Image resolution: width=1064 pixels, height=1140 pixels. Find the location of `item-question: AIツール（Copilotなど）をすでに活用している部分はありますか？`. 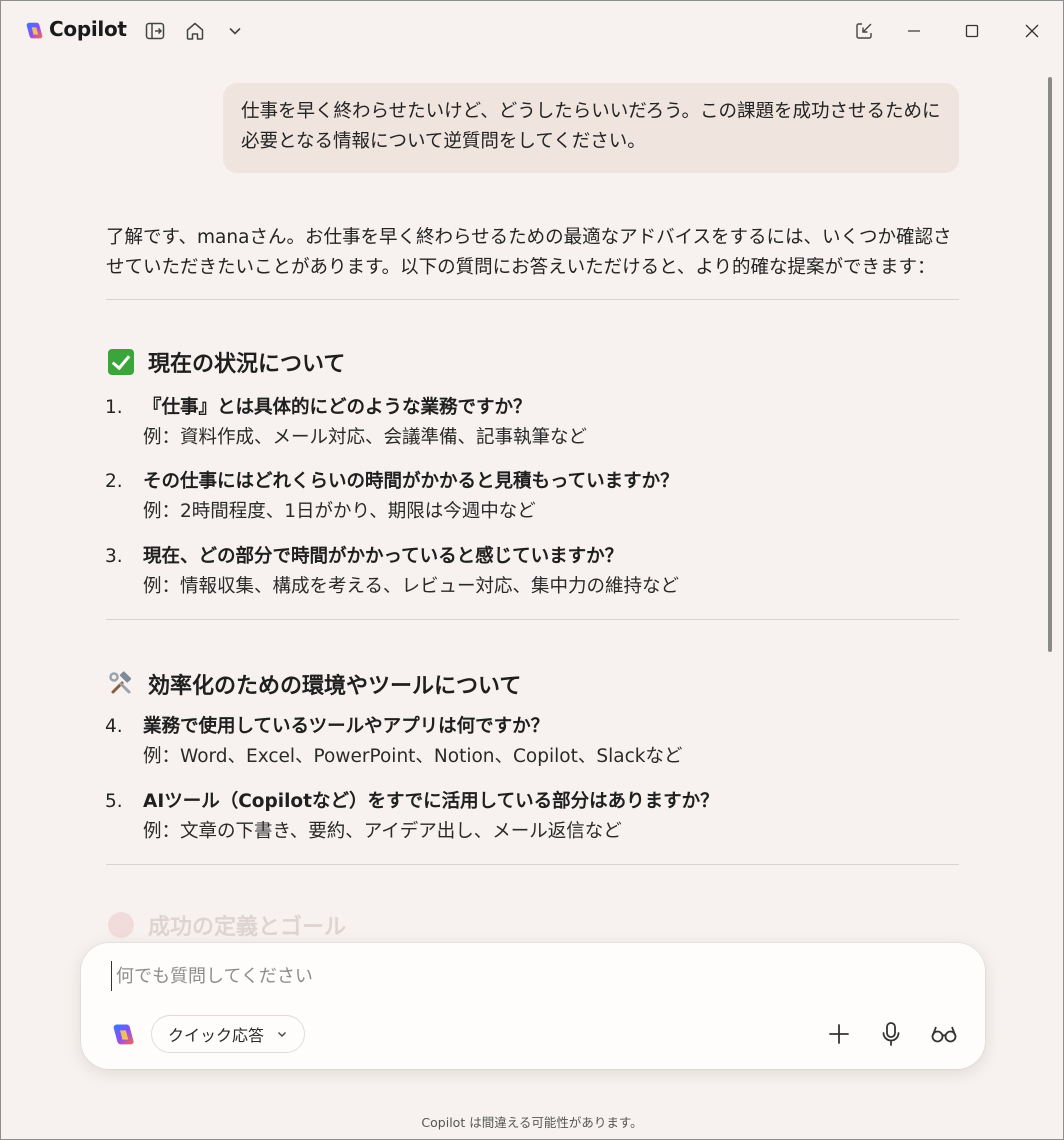

item-question: AIツール（Copilotなど）をすでに活用している部分はありますか？ is located at coordinates (431, 801).